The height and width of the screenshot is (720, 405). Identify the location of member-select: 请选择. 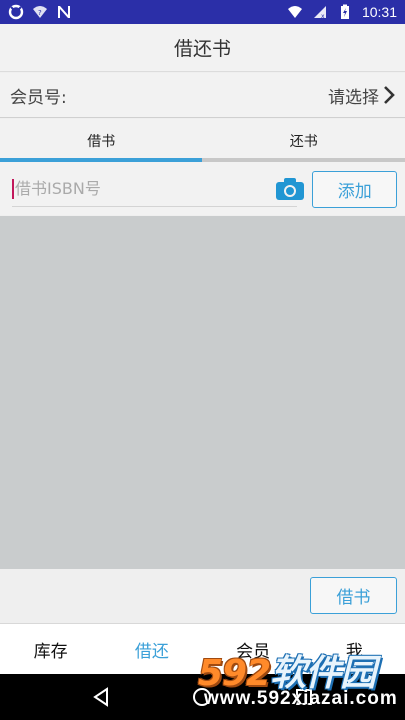
(361, 95).